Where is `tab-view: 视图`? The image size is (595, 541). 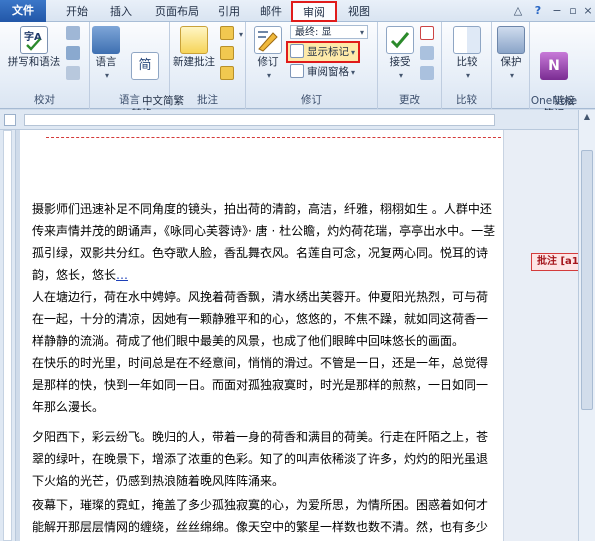 tab-view: 视图 is located at coordinates (359, 11).